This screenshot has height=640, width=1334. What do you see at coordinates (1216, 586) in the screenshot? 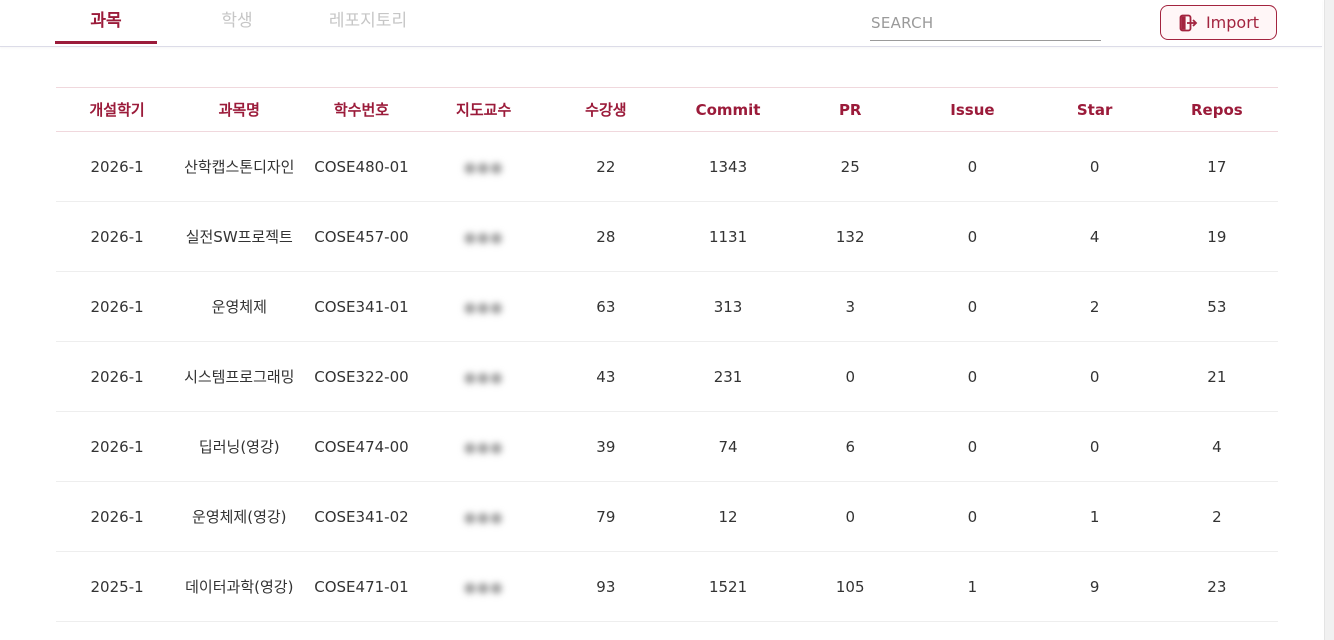
I see `cell-repos: 23` at bounding box center [1216, 586].